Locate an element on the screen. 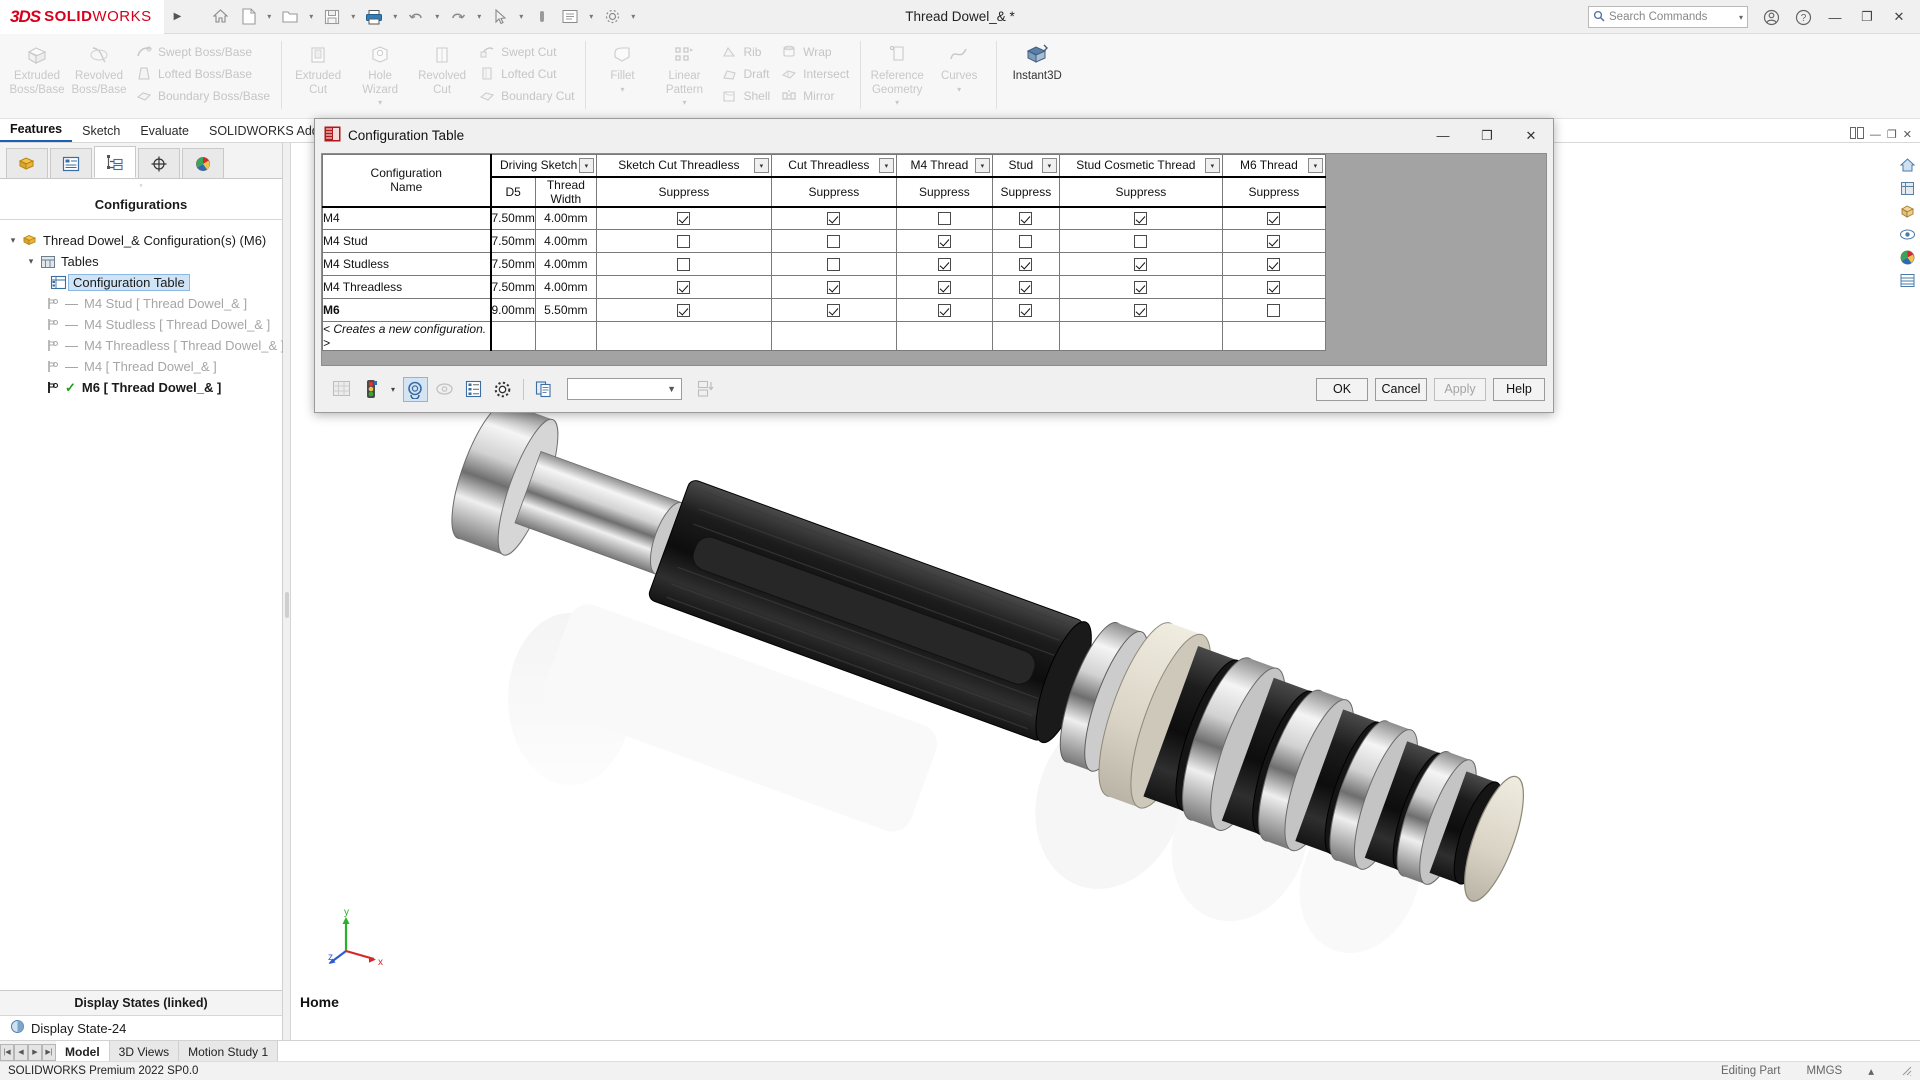 The image size is (1920, 1080). nav-next-button: ▶ is located at coordinates (35, 1052).